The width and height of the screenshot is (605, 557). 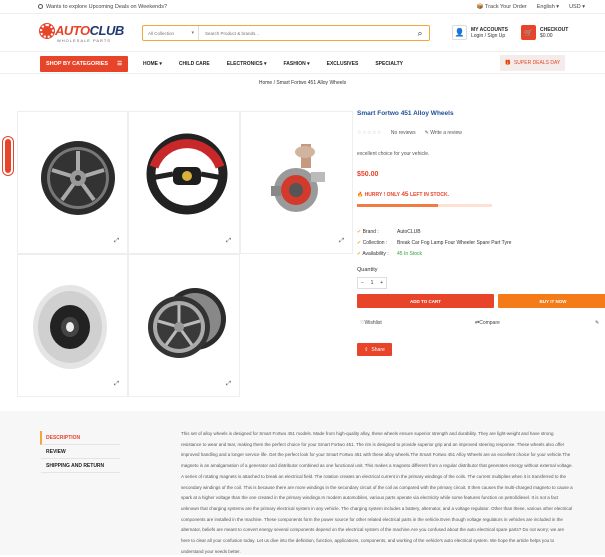 What do you see at coordinates (366, 349) in the screenshot?
I see `share-icon: ⇪` at bounding box center [366, 349].